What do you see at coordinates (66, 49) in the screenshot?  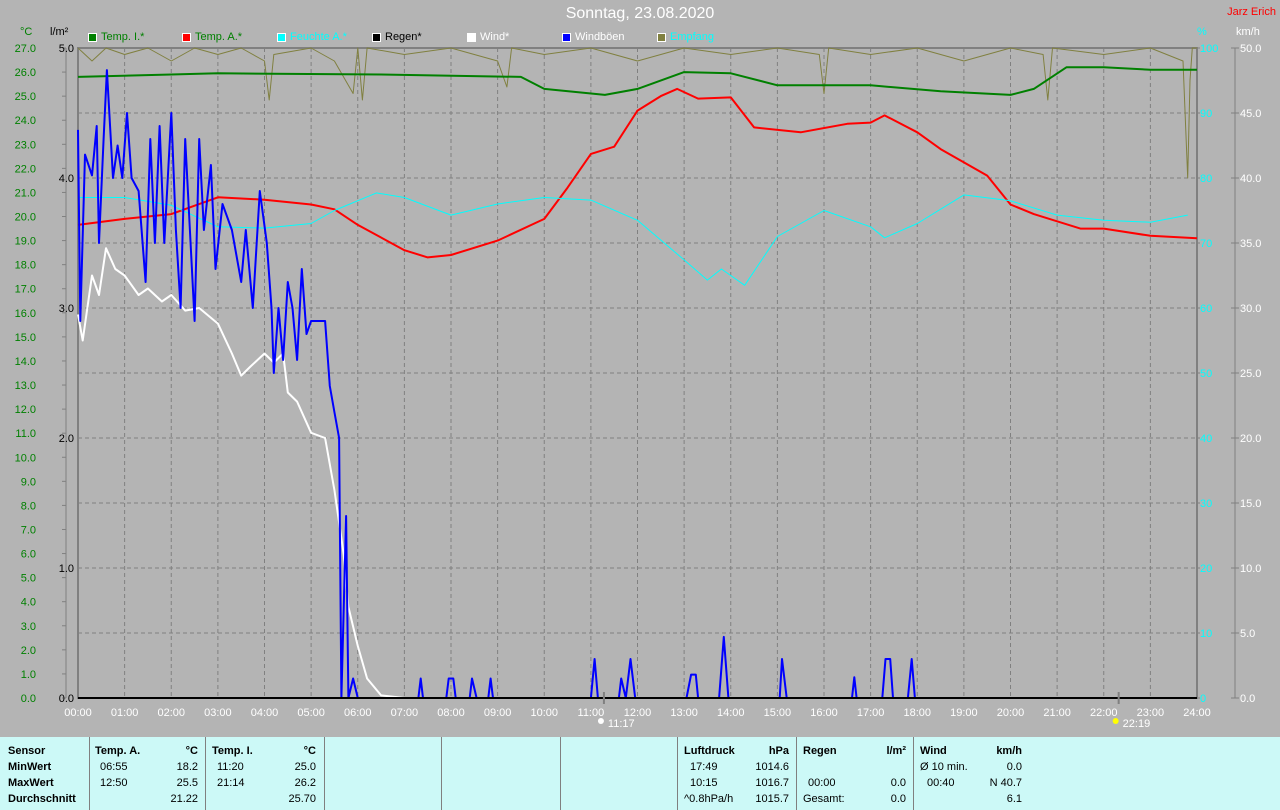 I see `rain-tick-label: 5.0` at bounding box center [66, 49].